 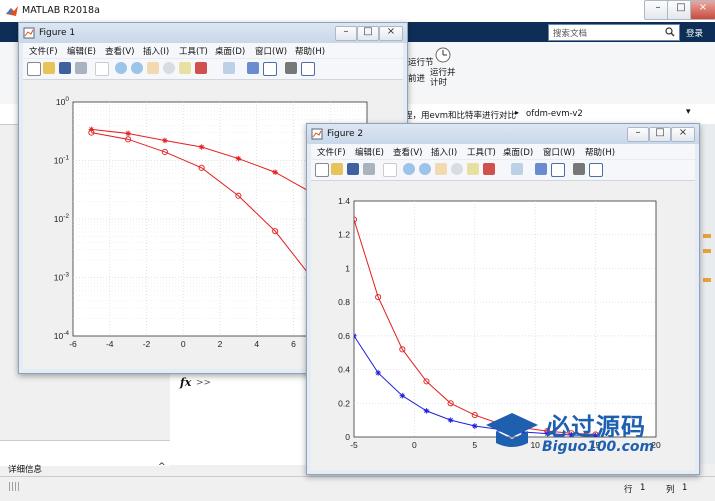 What do you see at coordinates (344, 403) in the screenshot?
I see `y-tick-label: 0.2` at bounding box center [344, 403].